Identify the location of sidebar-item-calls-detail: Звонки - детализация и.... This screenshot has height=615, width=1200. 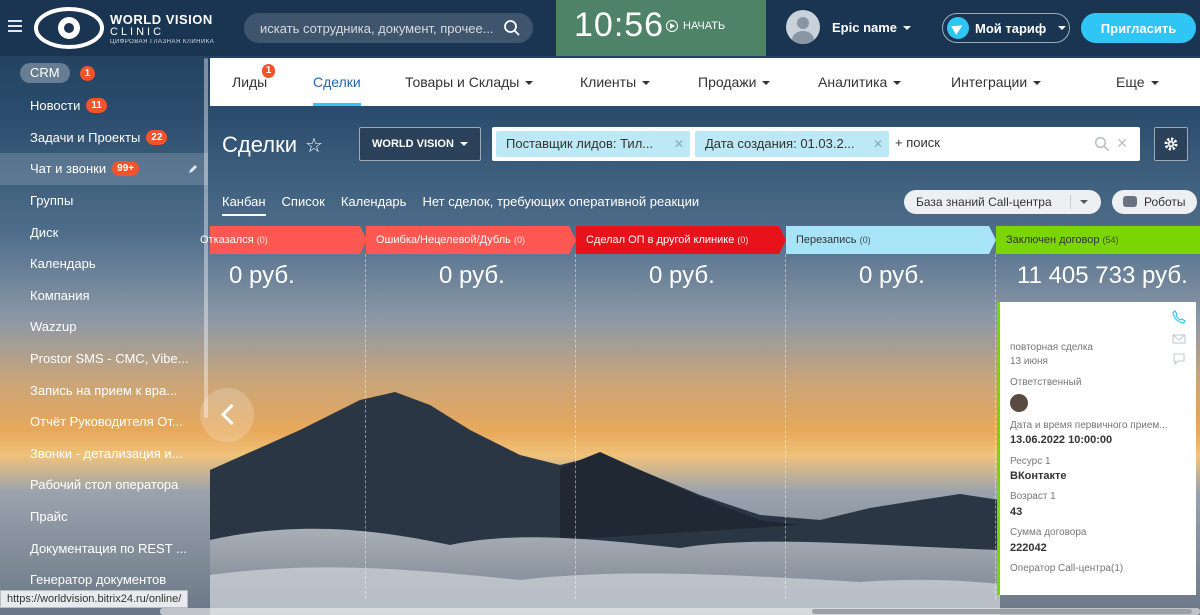
(104, 454).